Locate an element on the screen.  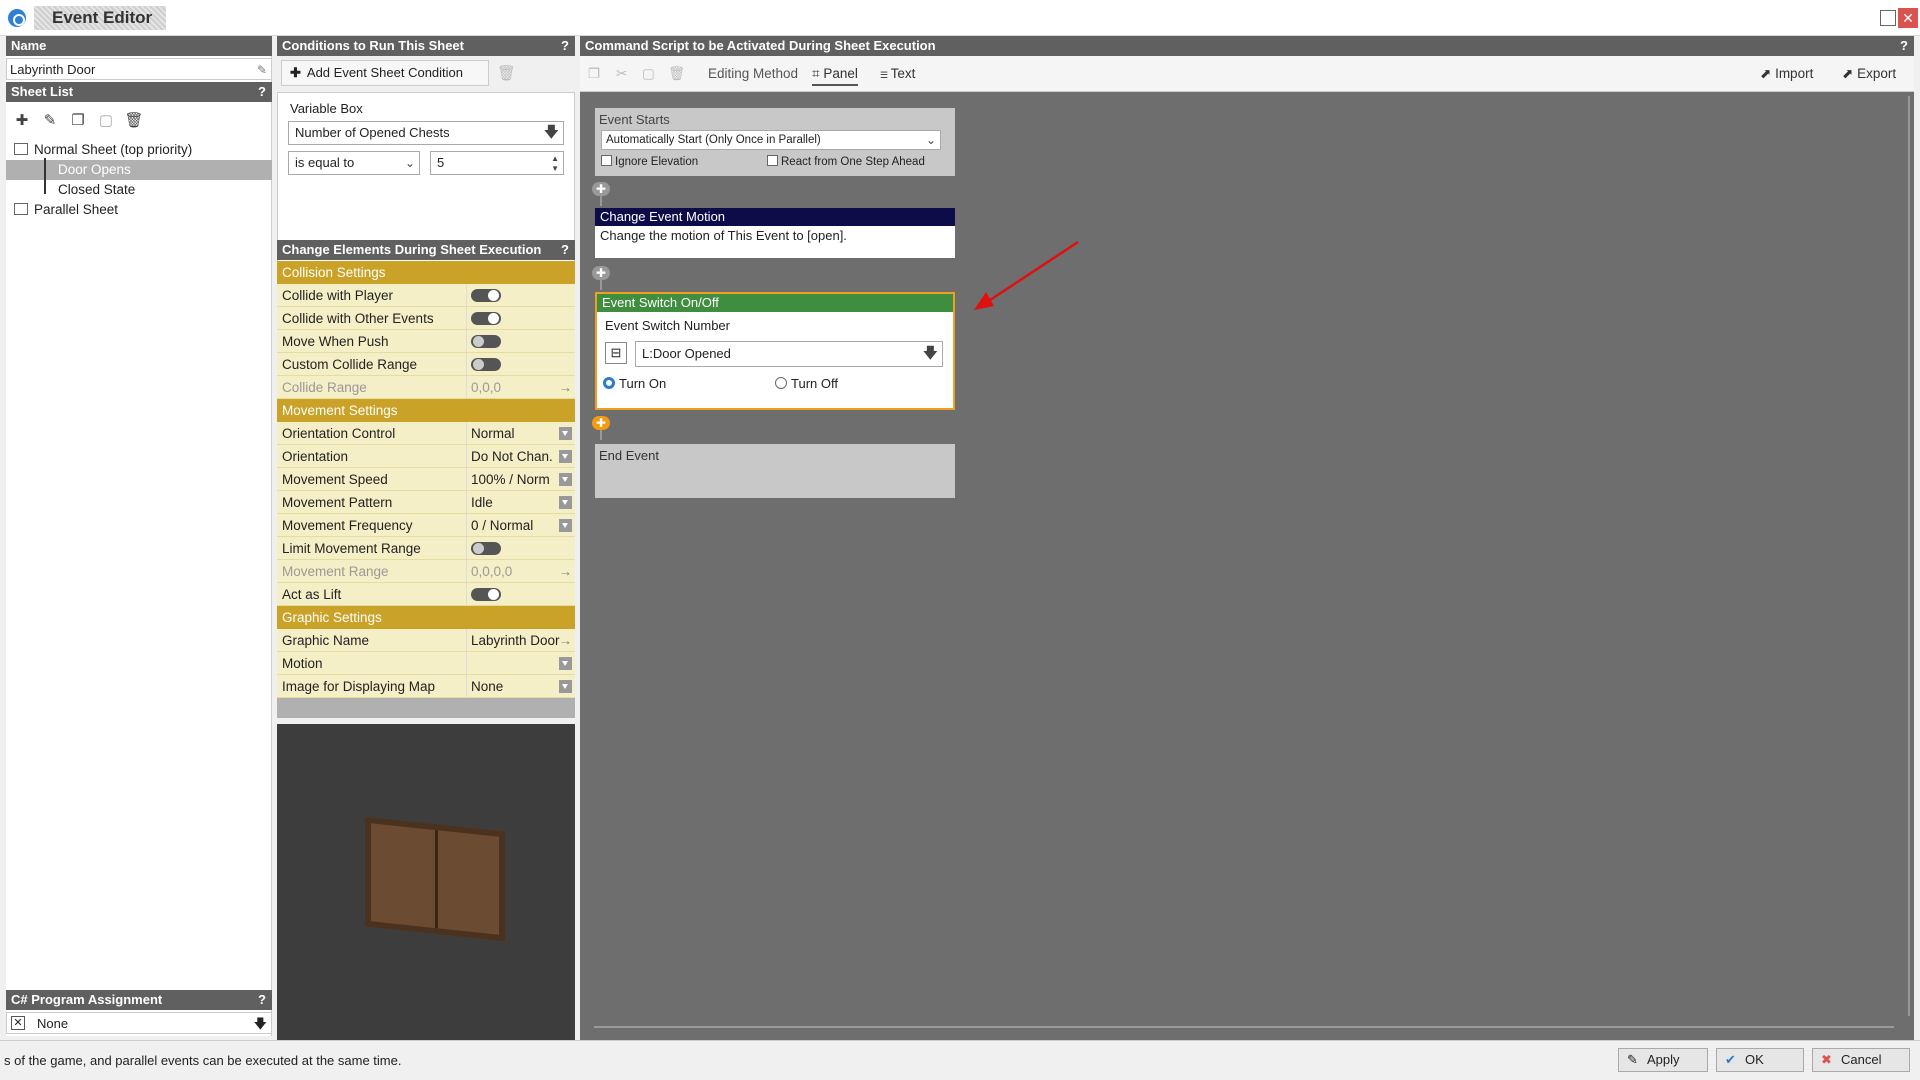
element-row: Orientation Do Not Chan. is located at coordinates (426, 456).